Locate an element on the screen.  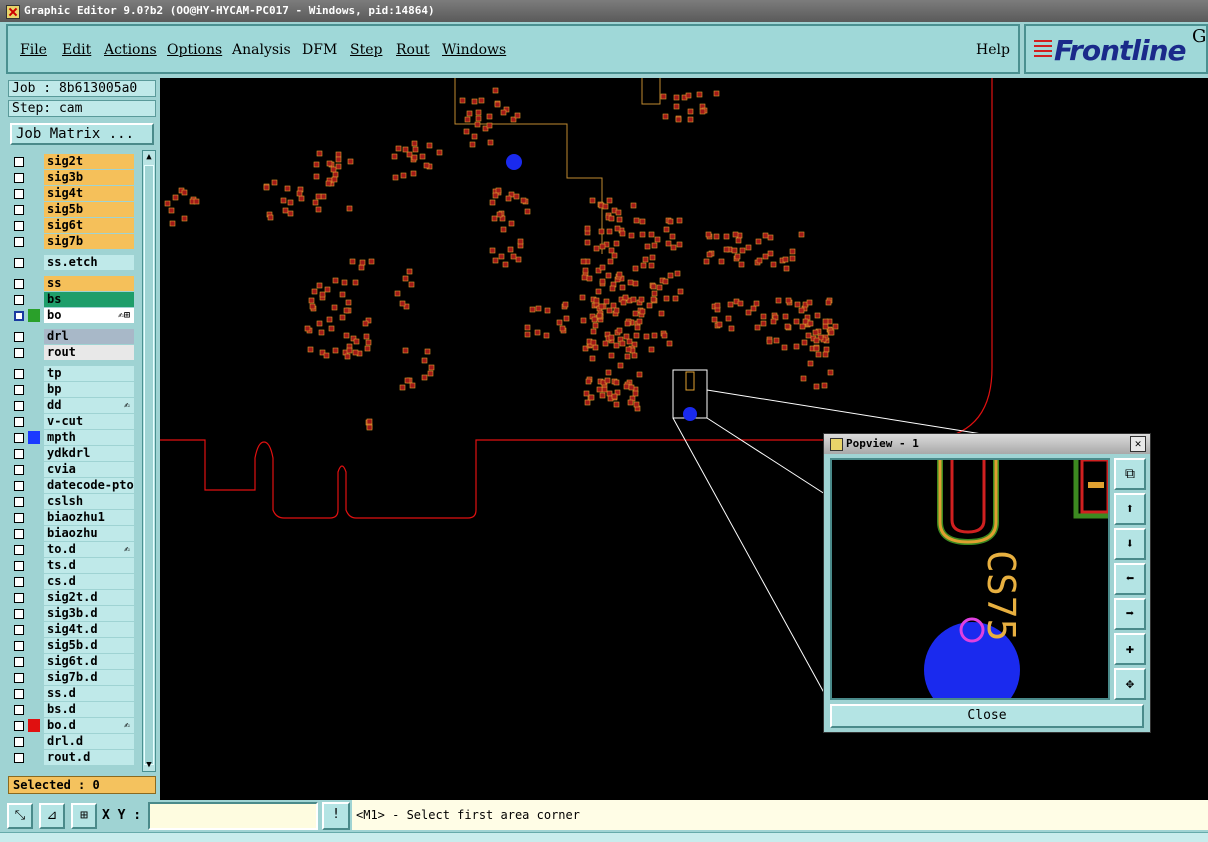
layer-name: ss is located at coordinates (89, 283).